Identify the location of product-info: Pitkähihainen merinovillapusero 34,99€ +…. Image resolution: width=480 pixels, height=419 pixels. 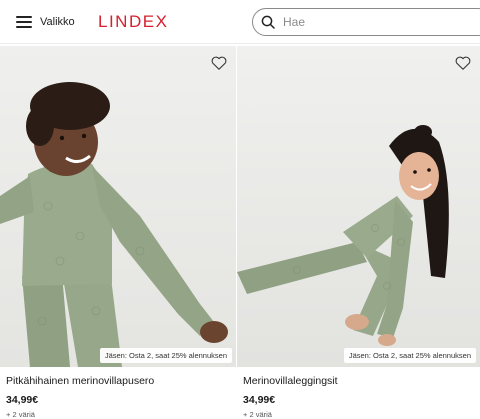
(118, 393).